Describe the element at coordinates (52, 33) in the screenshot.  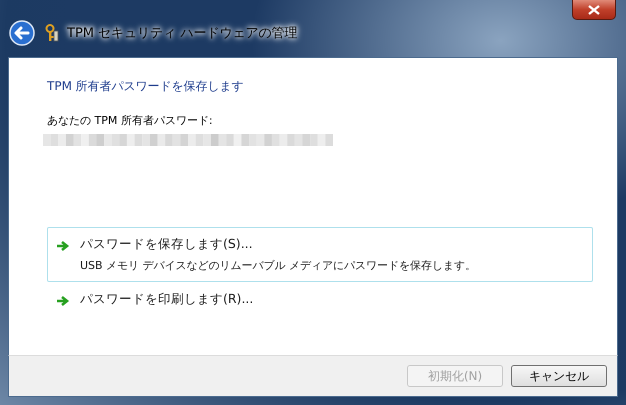
I see `key-icon` at that location.